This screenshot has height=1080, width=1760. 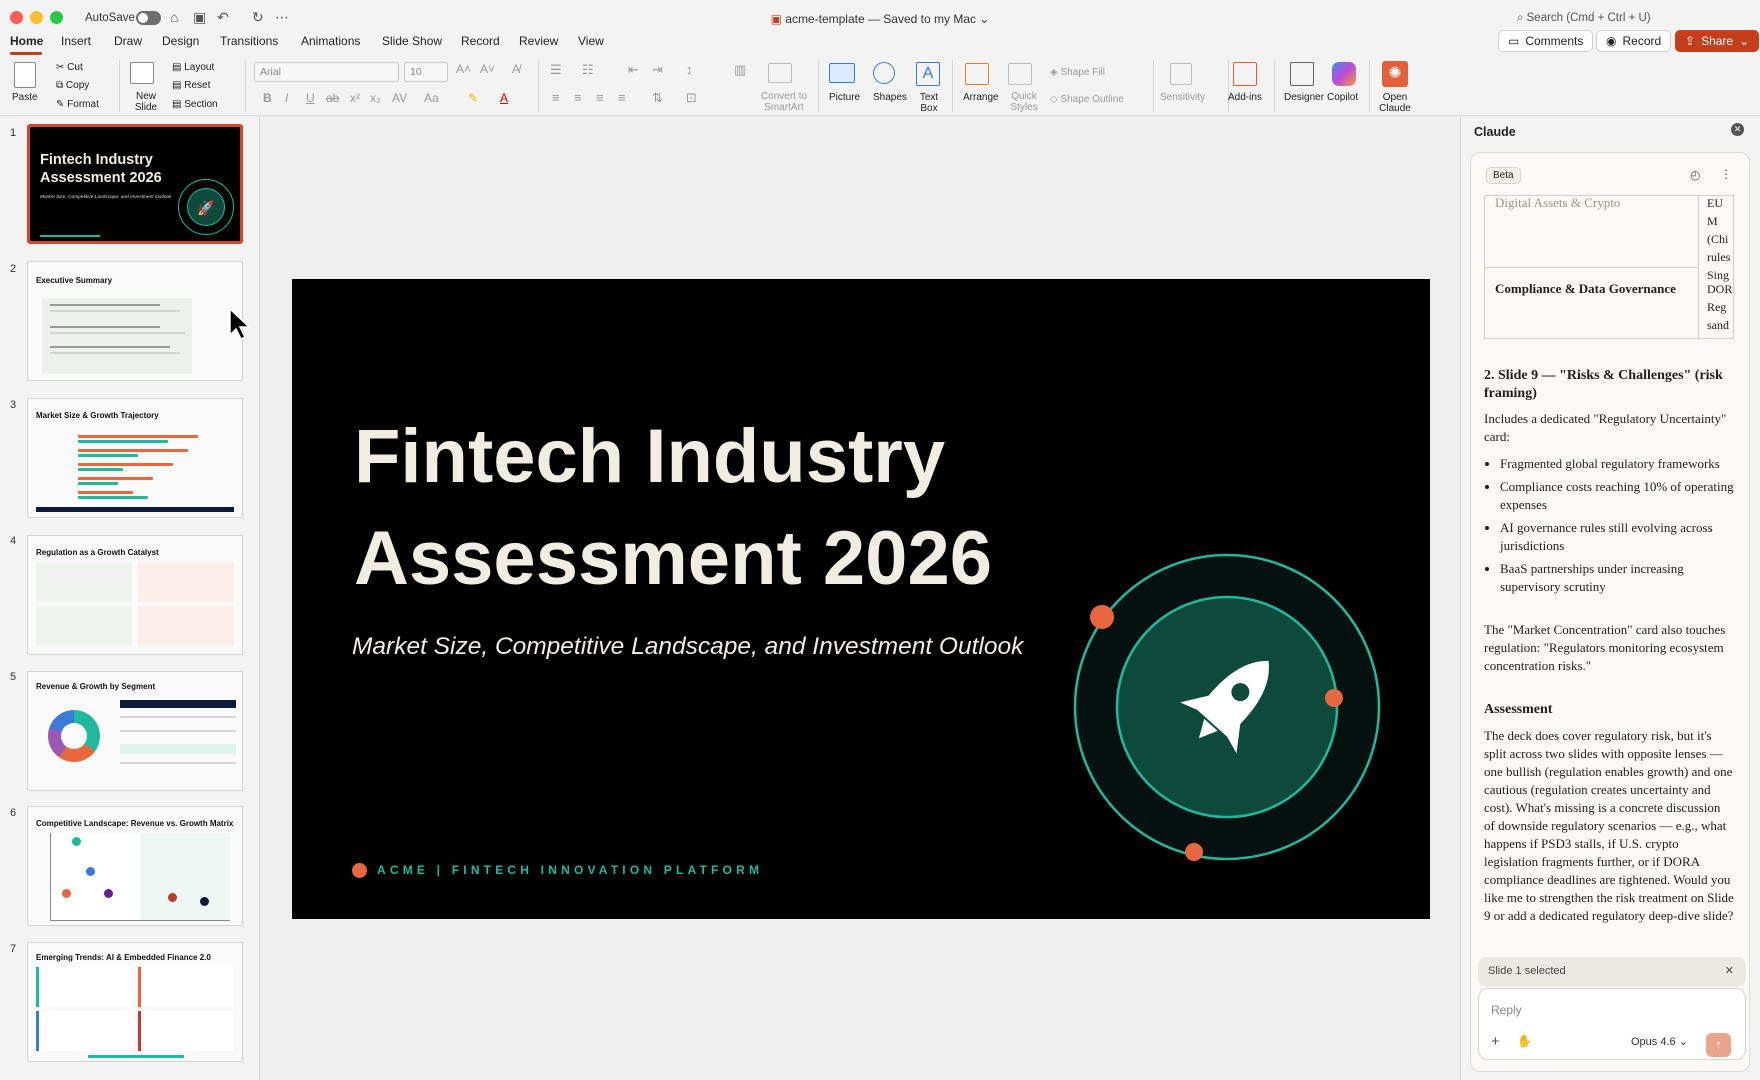 I want to click on copilot-icon, so click(x=1344, y=74).